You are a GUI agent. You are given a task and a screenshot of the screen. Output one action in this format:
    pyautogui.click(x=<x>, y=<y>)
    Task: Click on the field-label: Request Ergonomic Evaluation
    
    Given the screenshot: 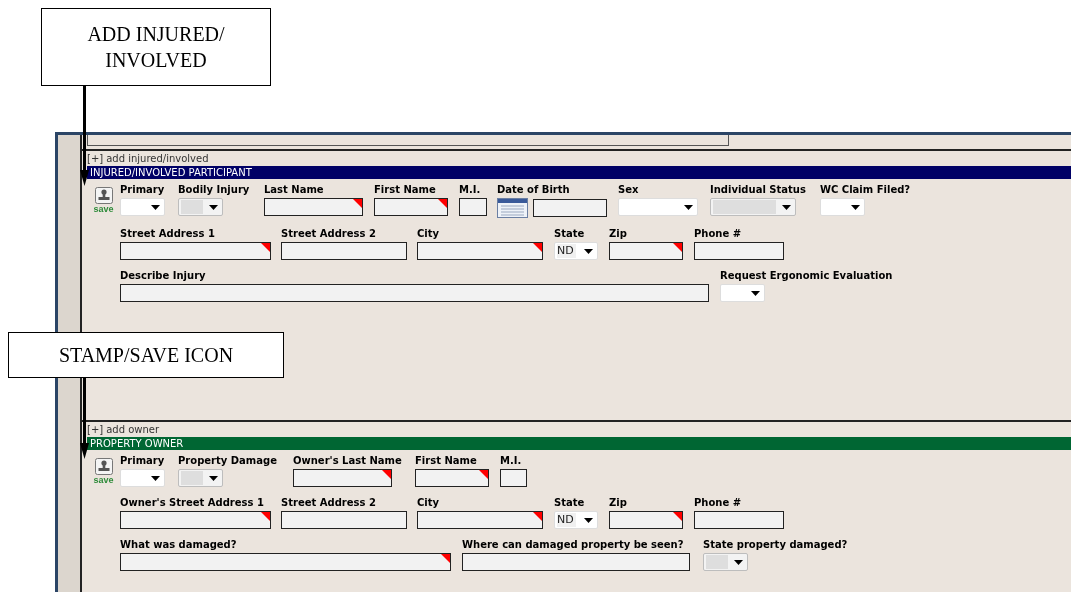 What is the action you would take?
    pyautogui.click(x=807, y=276)
    